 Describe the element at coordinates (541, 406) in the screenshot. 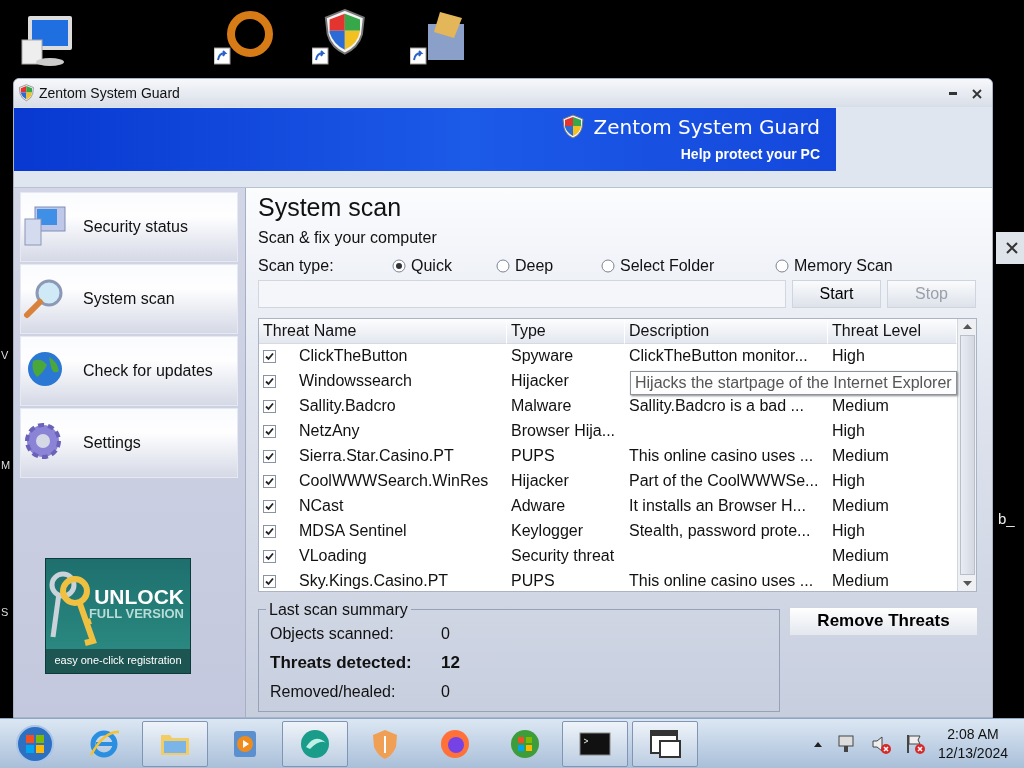

I see `table-cell-text: Malware` at that location.